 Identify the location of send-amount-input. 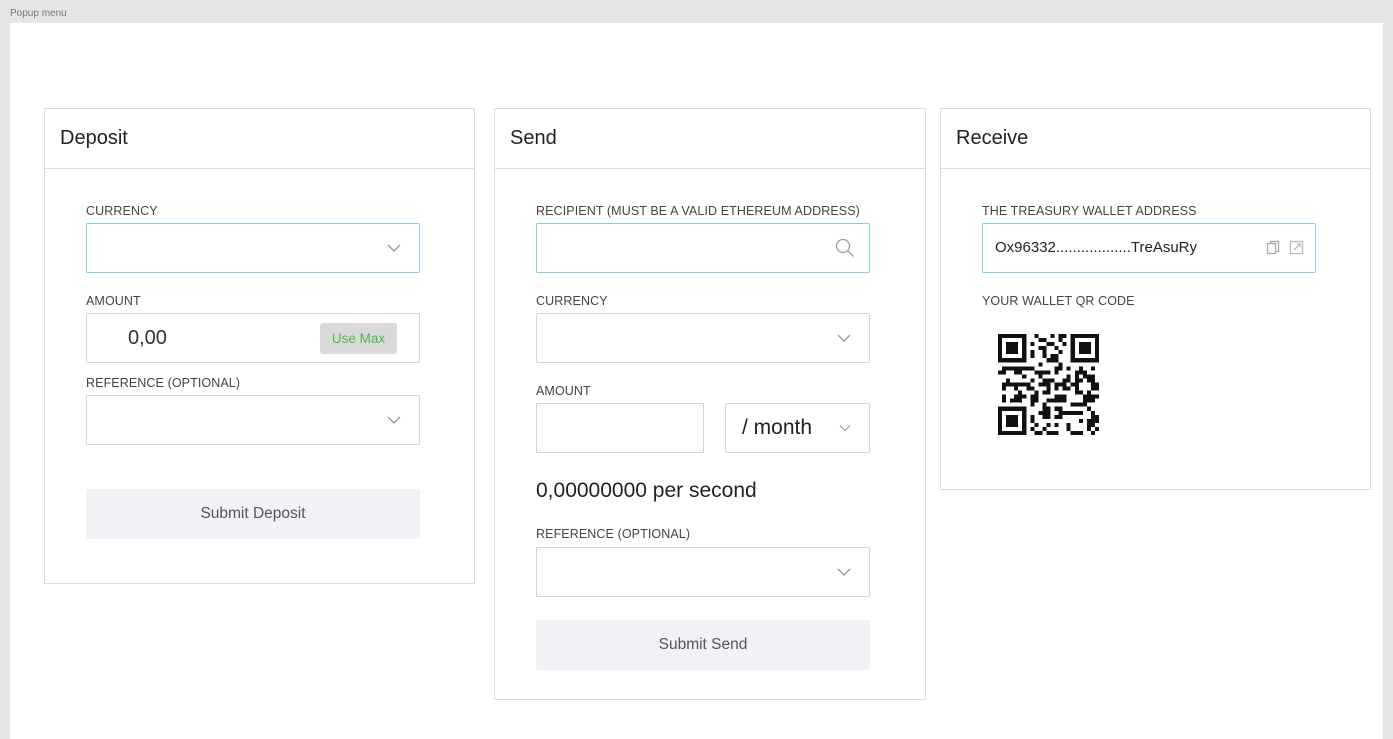
(620, 428).